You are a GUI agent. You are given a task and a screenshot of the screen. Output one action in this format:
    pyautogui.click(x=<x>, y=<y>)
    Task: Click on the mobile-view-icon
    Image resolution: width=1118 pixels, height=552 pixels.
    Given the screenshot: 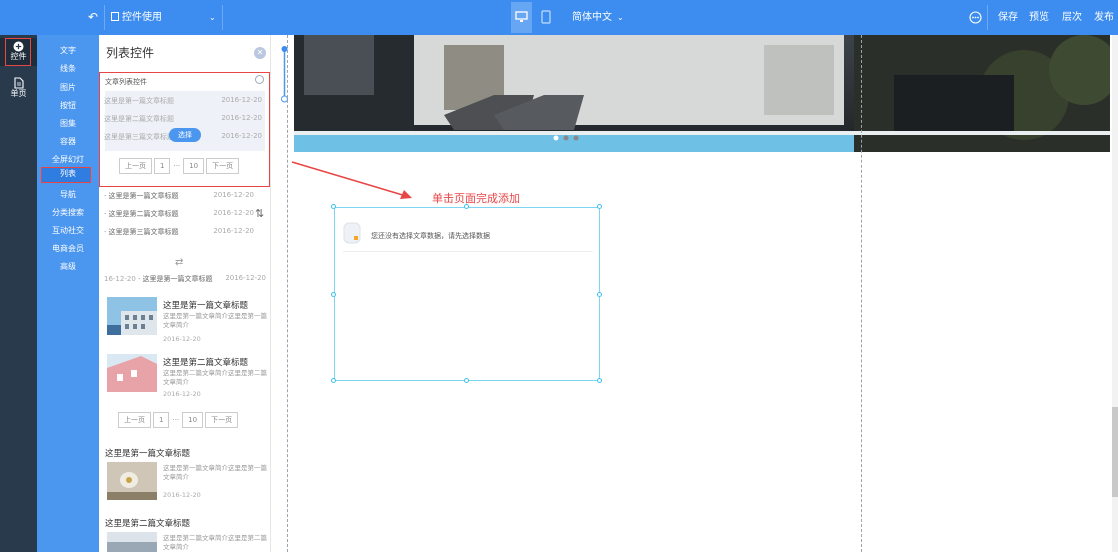 What is the action you would take?
    pyautogui.click(x=546, y=17)
    